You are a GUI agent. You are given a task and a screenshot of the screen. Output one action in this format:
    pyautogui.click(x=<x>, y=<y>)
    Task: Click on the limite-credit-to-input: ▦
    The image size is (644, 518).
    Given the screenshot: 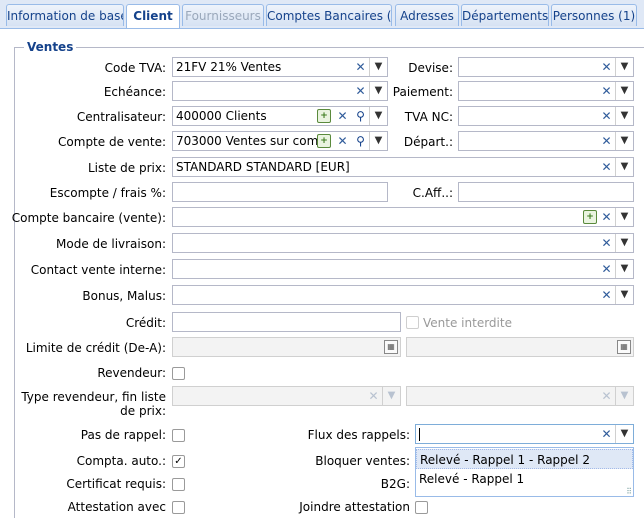 What is the action you would take?
    pyautogui.click(x=520, y=347)
    